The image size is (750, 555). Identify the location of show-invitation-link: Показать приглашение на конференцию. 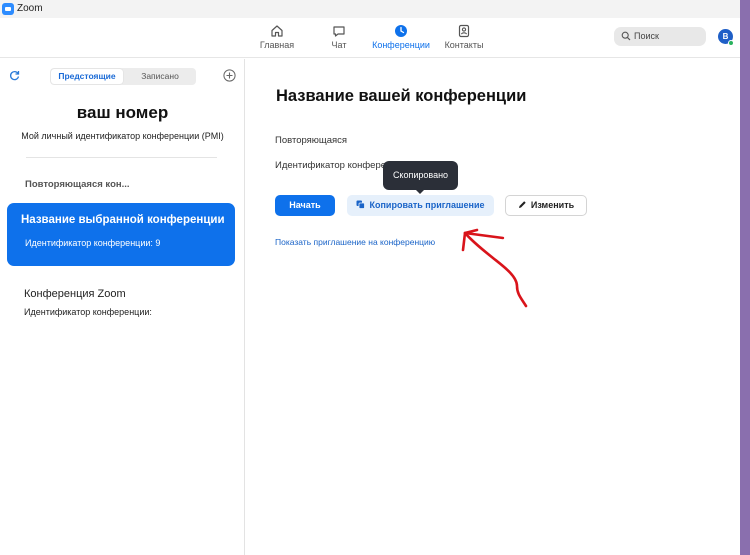
(355, 242).